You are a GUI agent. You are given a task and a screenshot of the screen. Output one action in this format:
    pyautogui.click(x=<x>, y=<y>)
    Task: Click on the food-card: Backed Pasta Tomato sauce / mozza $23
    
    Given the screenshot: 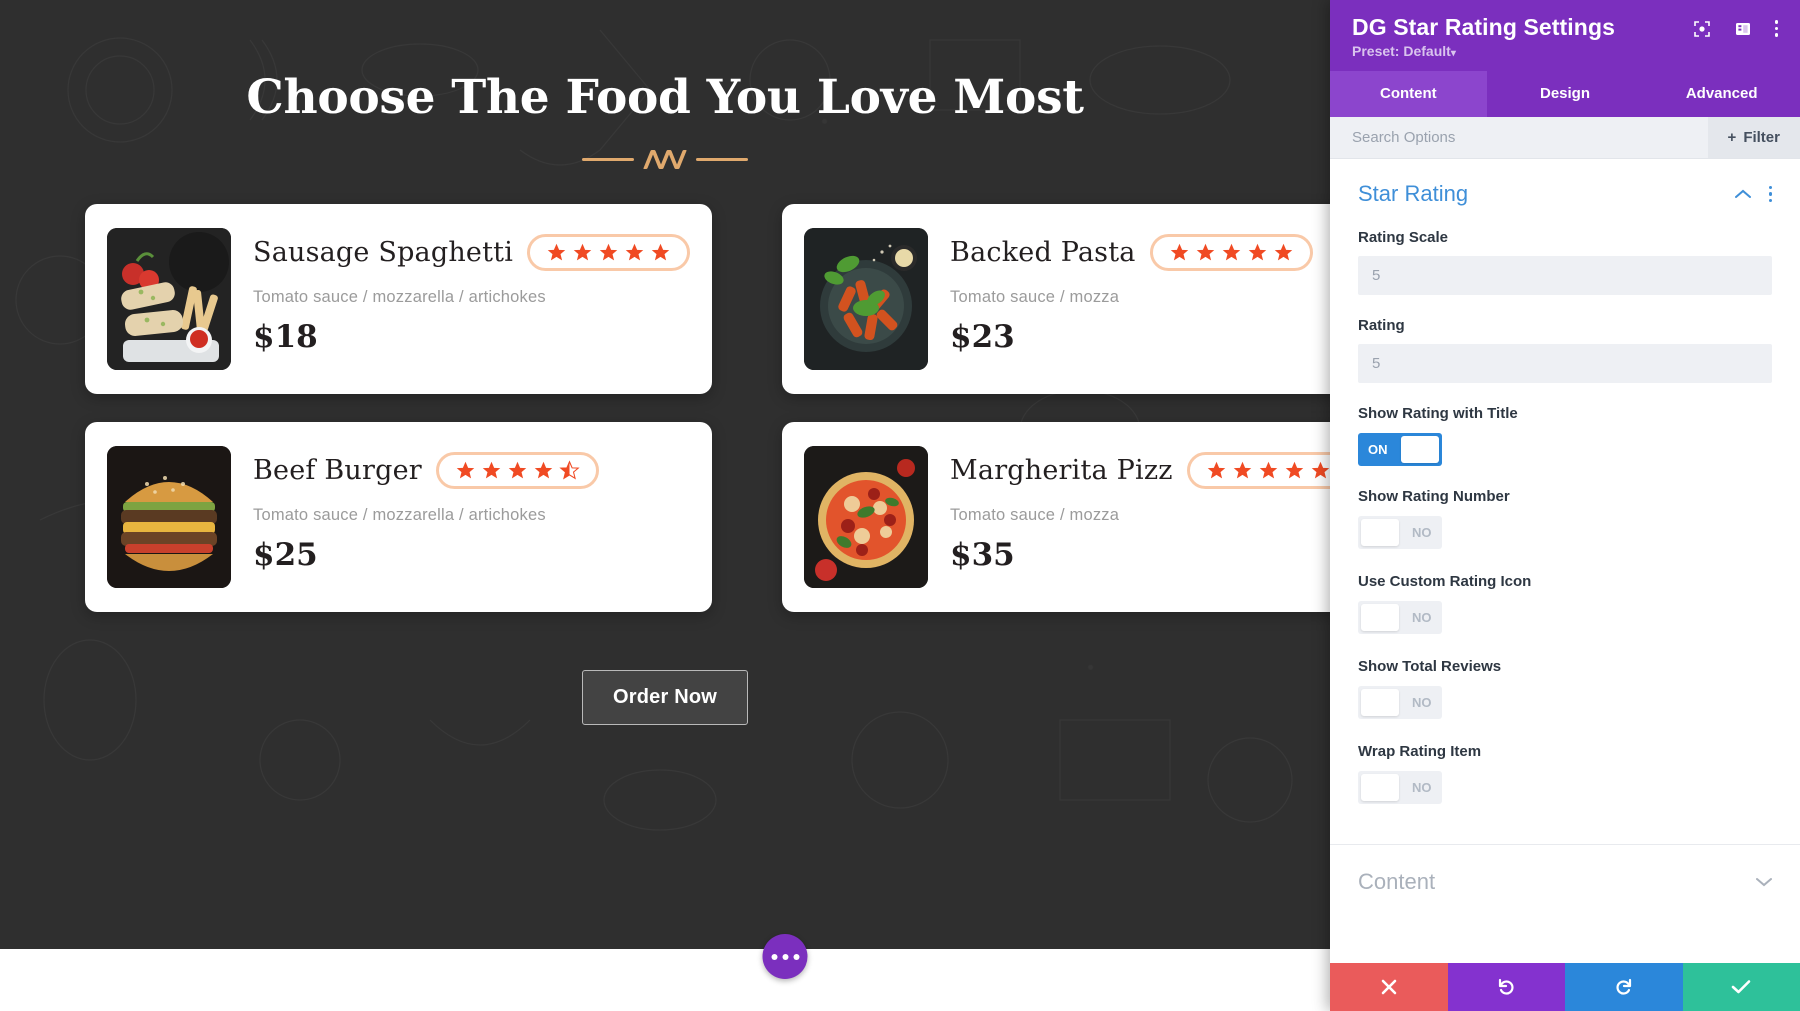 What is the action you would take?
    pyautogui.click(x=1056, y=298)
    